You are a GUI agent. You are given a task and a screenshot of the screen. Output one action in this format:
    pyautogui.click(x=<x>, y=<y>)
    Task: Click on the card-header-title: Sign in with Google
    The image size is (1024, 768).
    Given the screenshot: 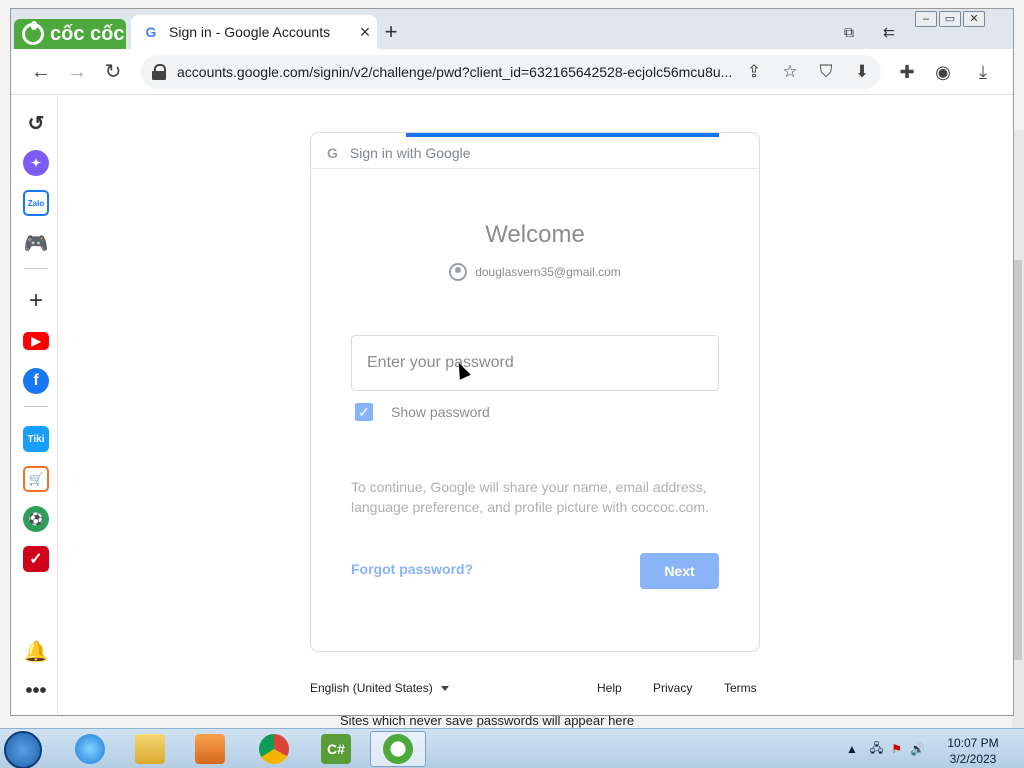 What is the action you would take?
    pyautogui.click(x=410, y=152)
    